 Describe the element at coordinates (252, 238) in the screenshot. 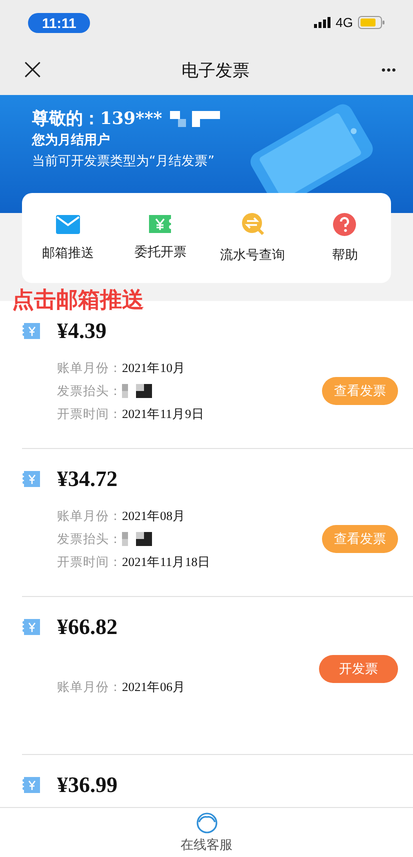

I see `quick-action: 流水号查询` at that location.